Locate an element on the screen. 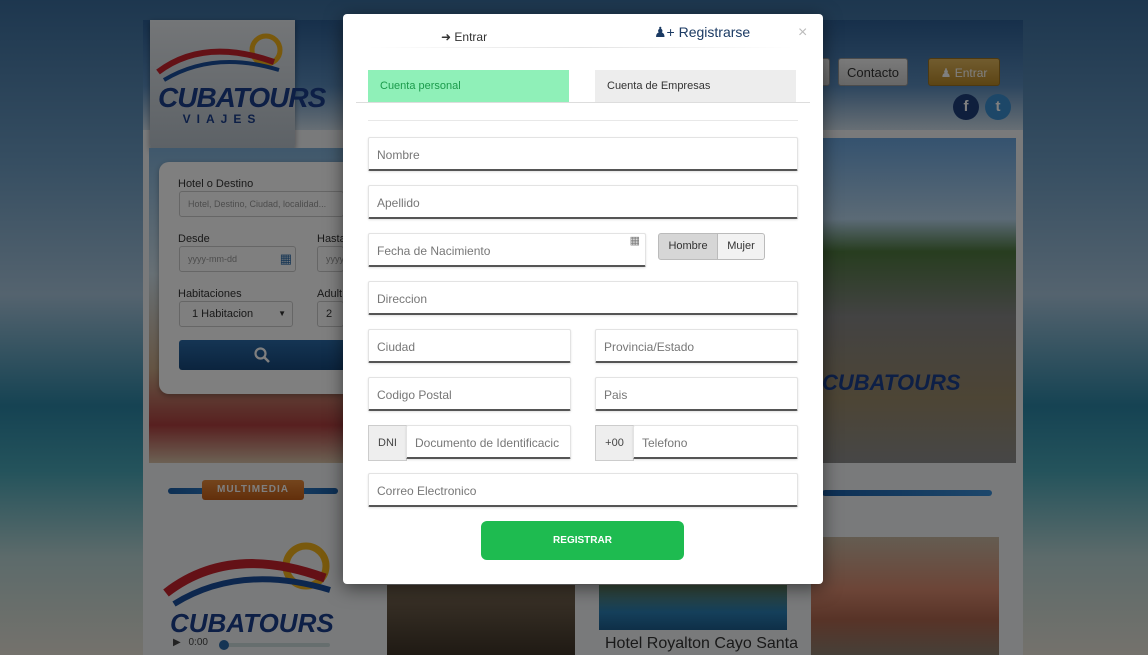 Image resolution: width=1148 pixels, height=655 pixels. telefono-field: Telefono is located at coordinates (715, 442).